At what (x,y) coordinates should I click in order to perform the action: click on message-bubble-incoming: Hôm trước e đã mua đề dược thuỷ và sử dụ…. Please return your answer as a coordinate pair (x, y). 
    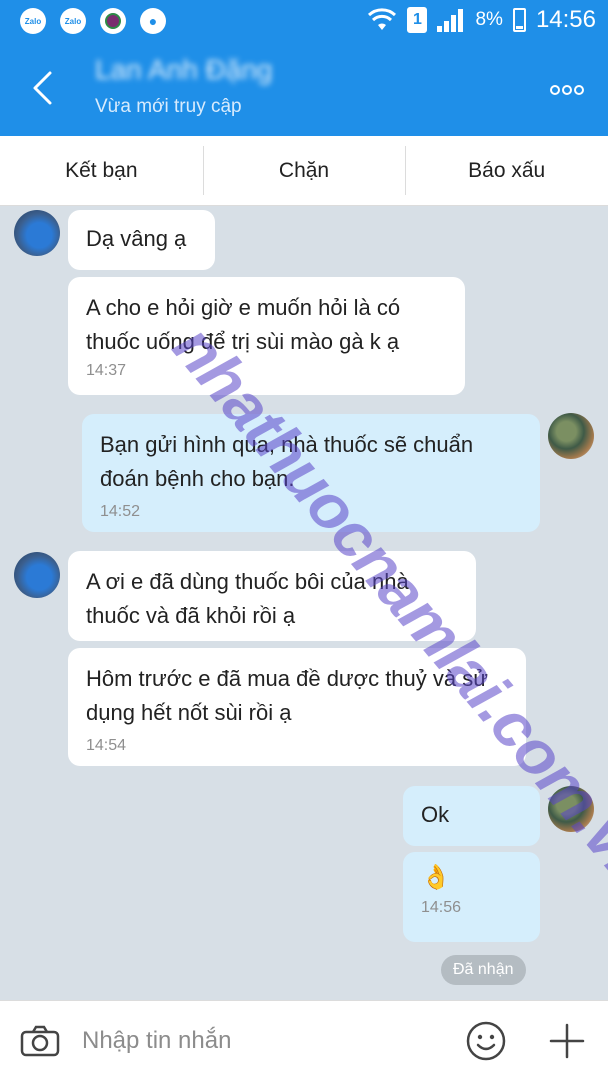
    Looking at the image, I should click on (297, 707).